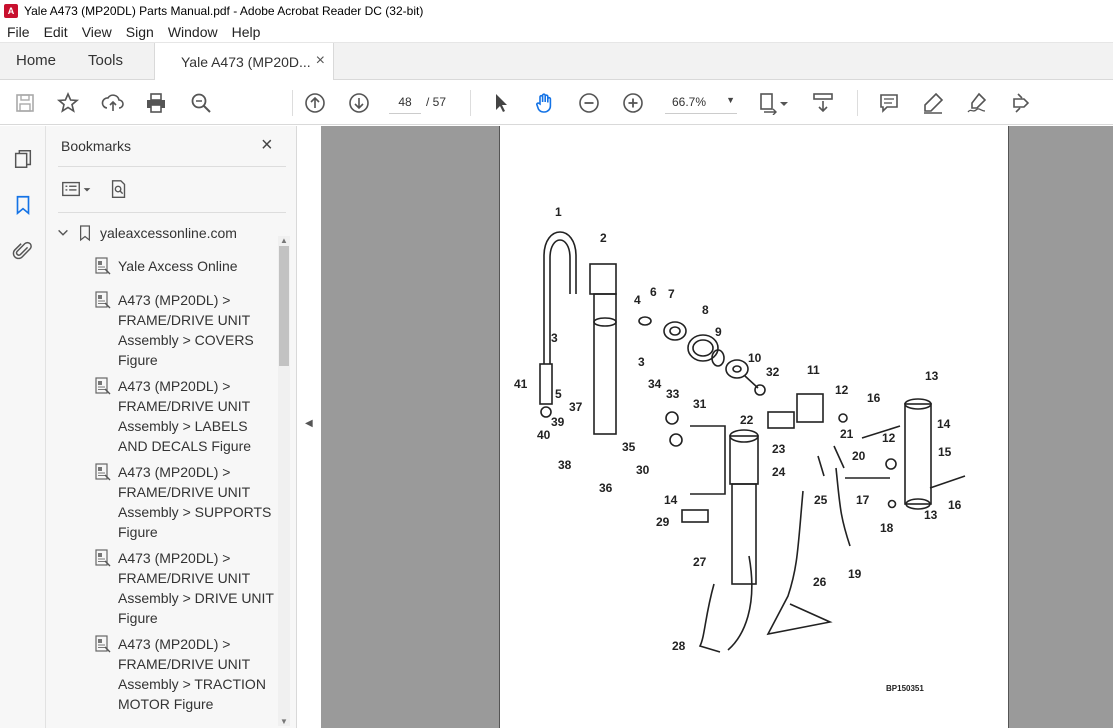 The image size is (1113, 728). I want to click on navigation-rail, so click(23, 427).